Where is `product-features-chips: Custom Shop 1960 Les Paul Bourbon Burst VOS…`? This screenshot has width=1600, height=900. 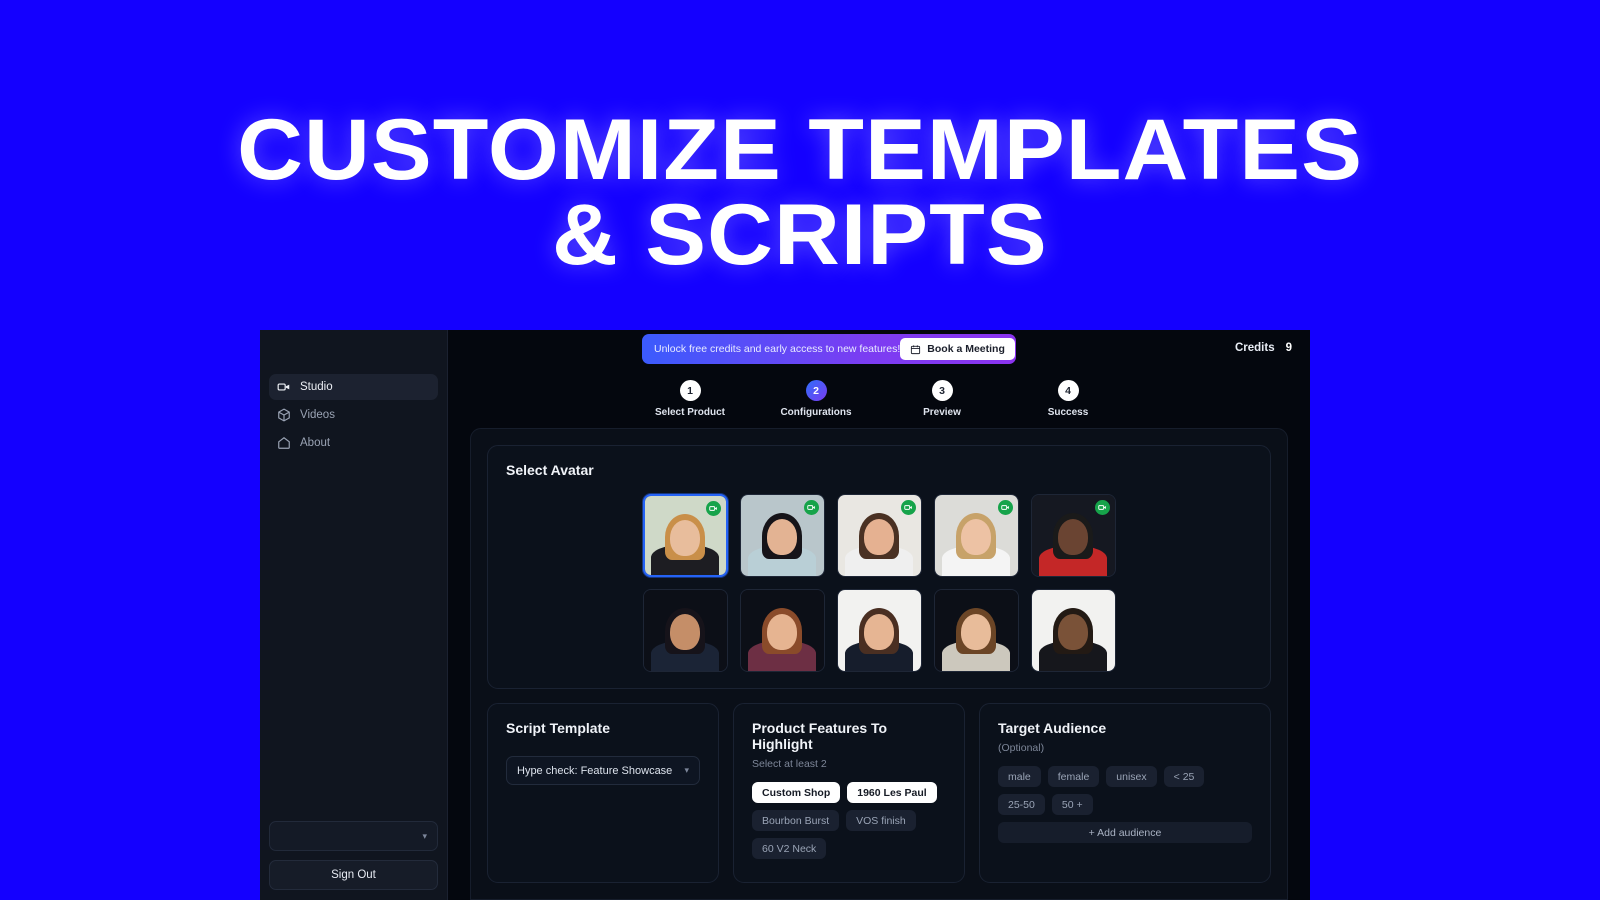 product-features-chips: Custom Shop 1960 Les Paul Bourbon Burst VOS… is located at coordinates (849, 820).